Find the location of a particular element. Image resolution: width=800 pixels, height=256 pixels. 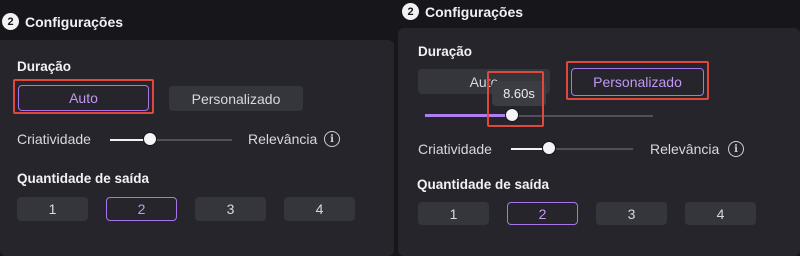

right-output-label: Quantidade de saída is located at coordinates (483, 184).